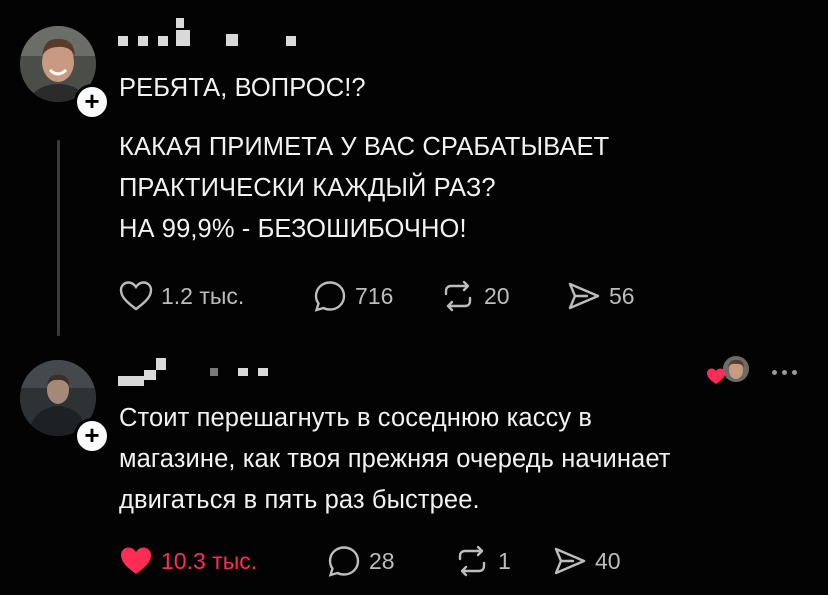 This screenshot has width=828, height=595. I want to click on post-like-button: 1.2 тыс., so click(181, 296).